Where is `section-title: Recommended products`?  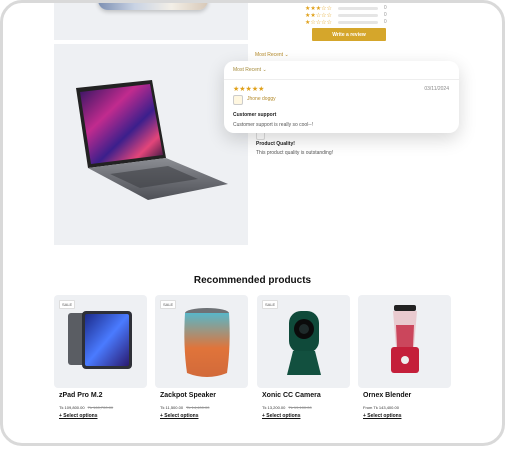 section-title: Recommended products is located at coordinates (252, 280).